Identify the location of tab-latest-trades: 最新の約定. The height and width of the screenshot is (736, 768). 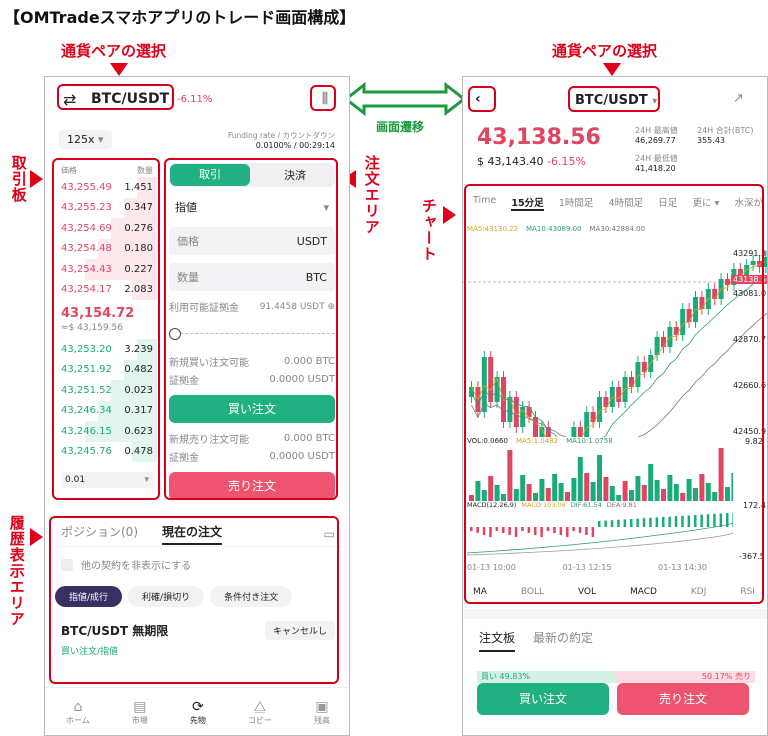
(563, 640).